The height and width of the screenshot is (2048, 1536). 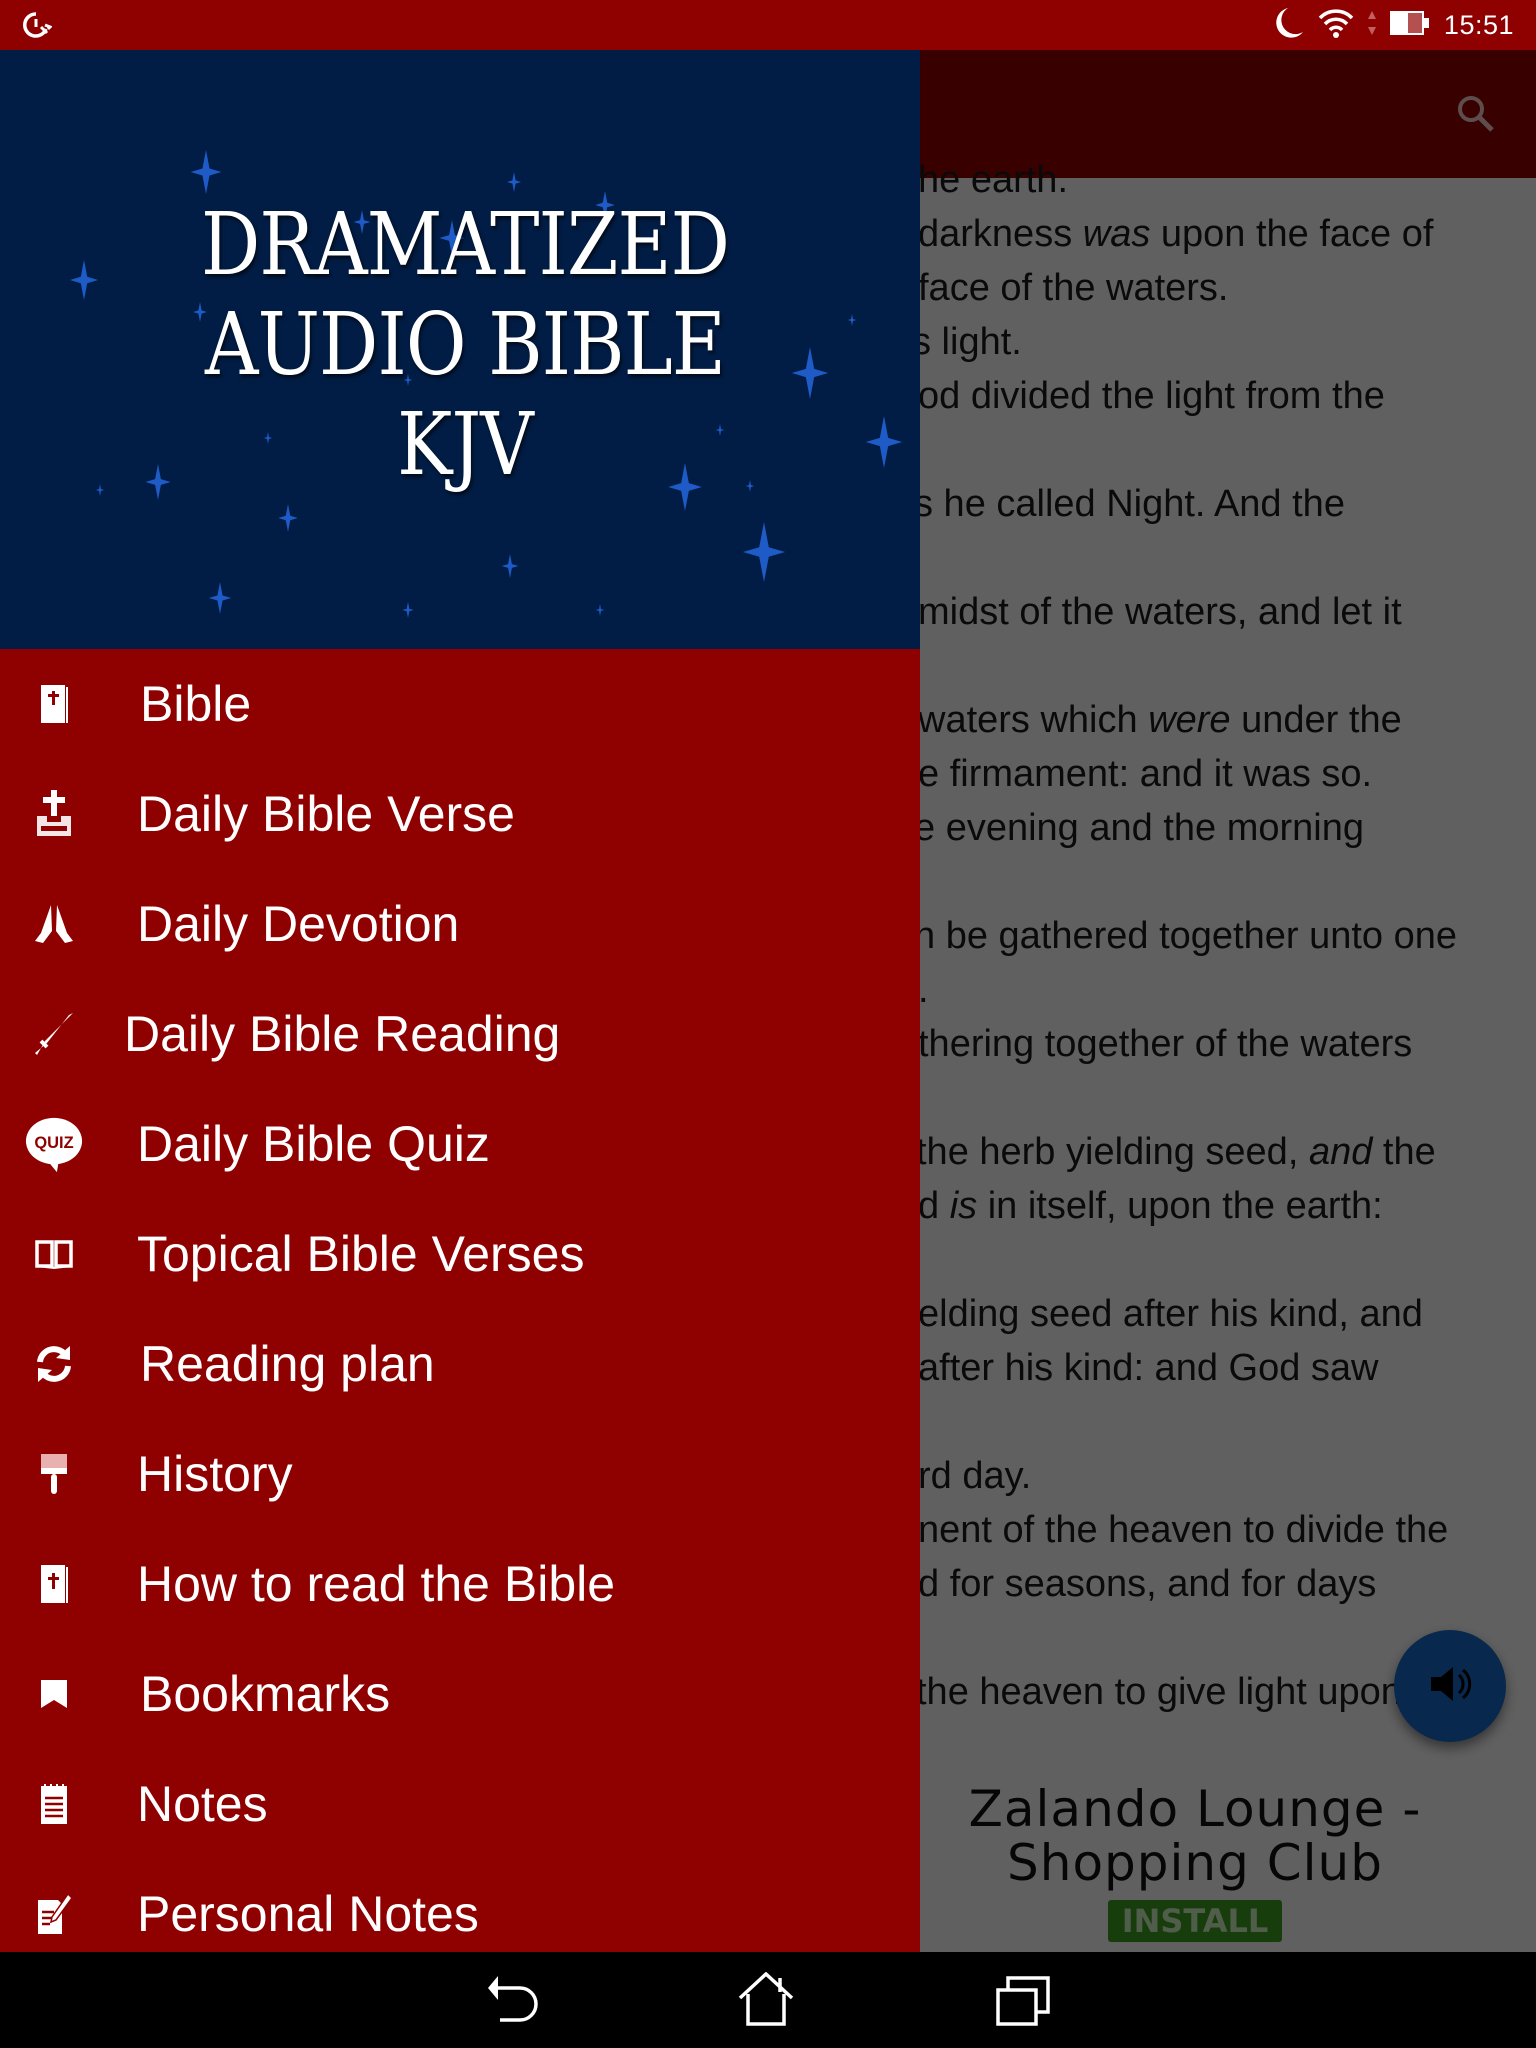 I want to click on menu-item-notes: Notes, so click(x=460, y=1804).